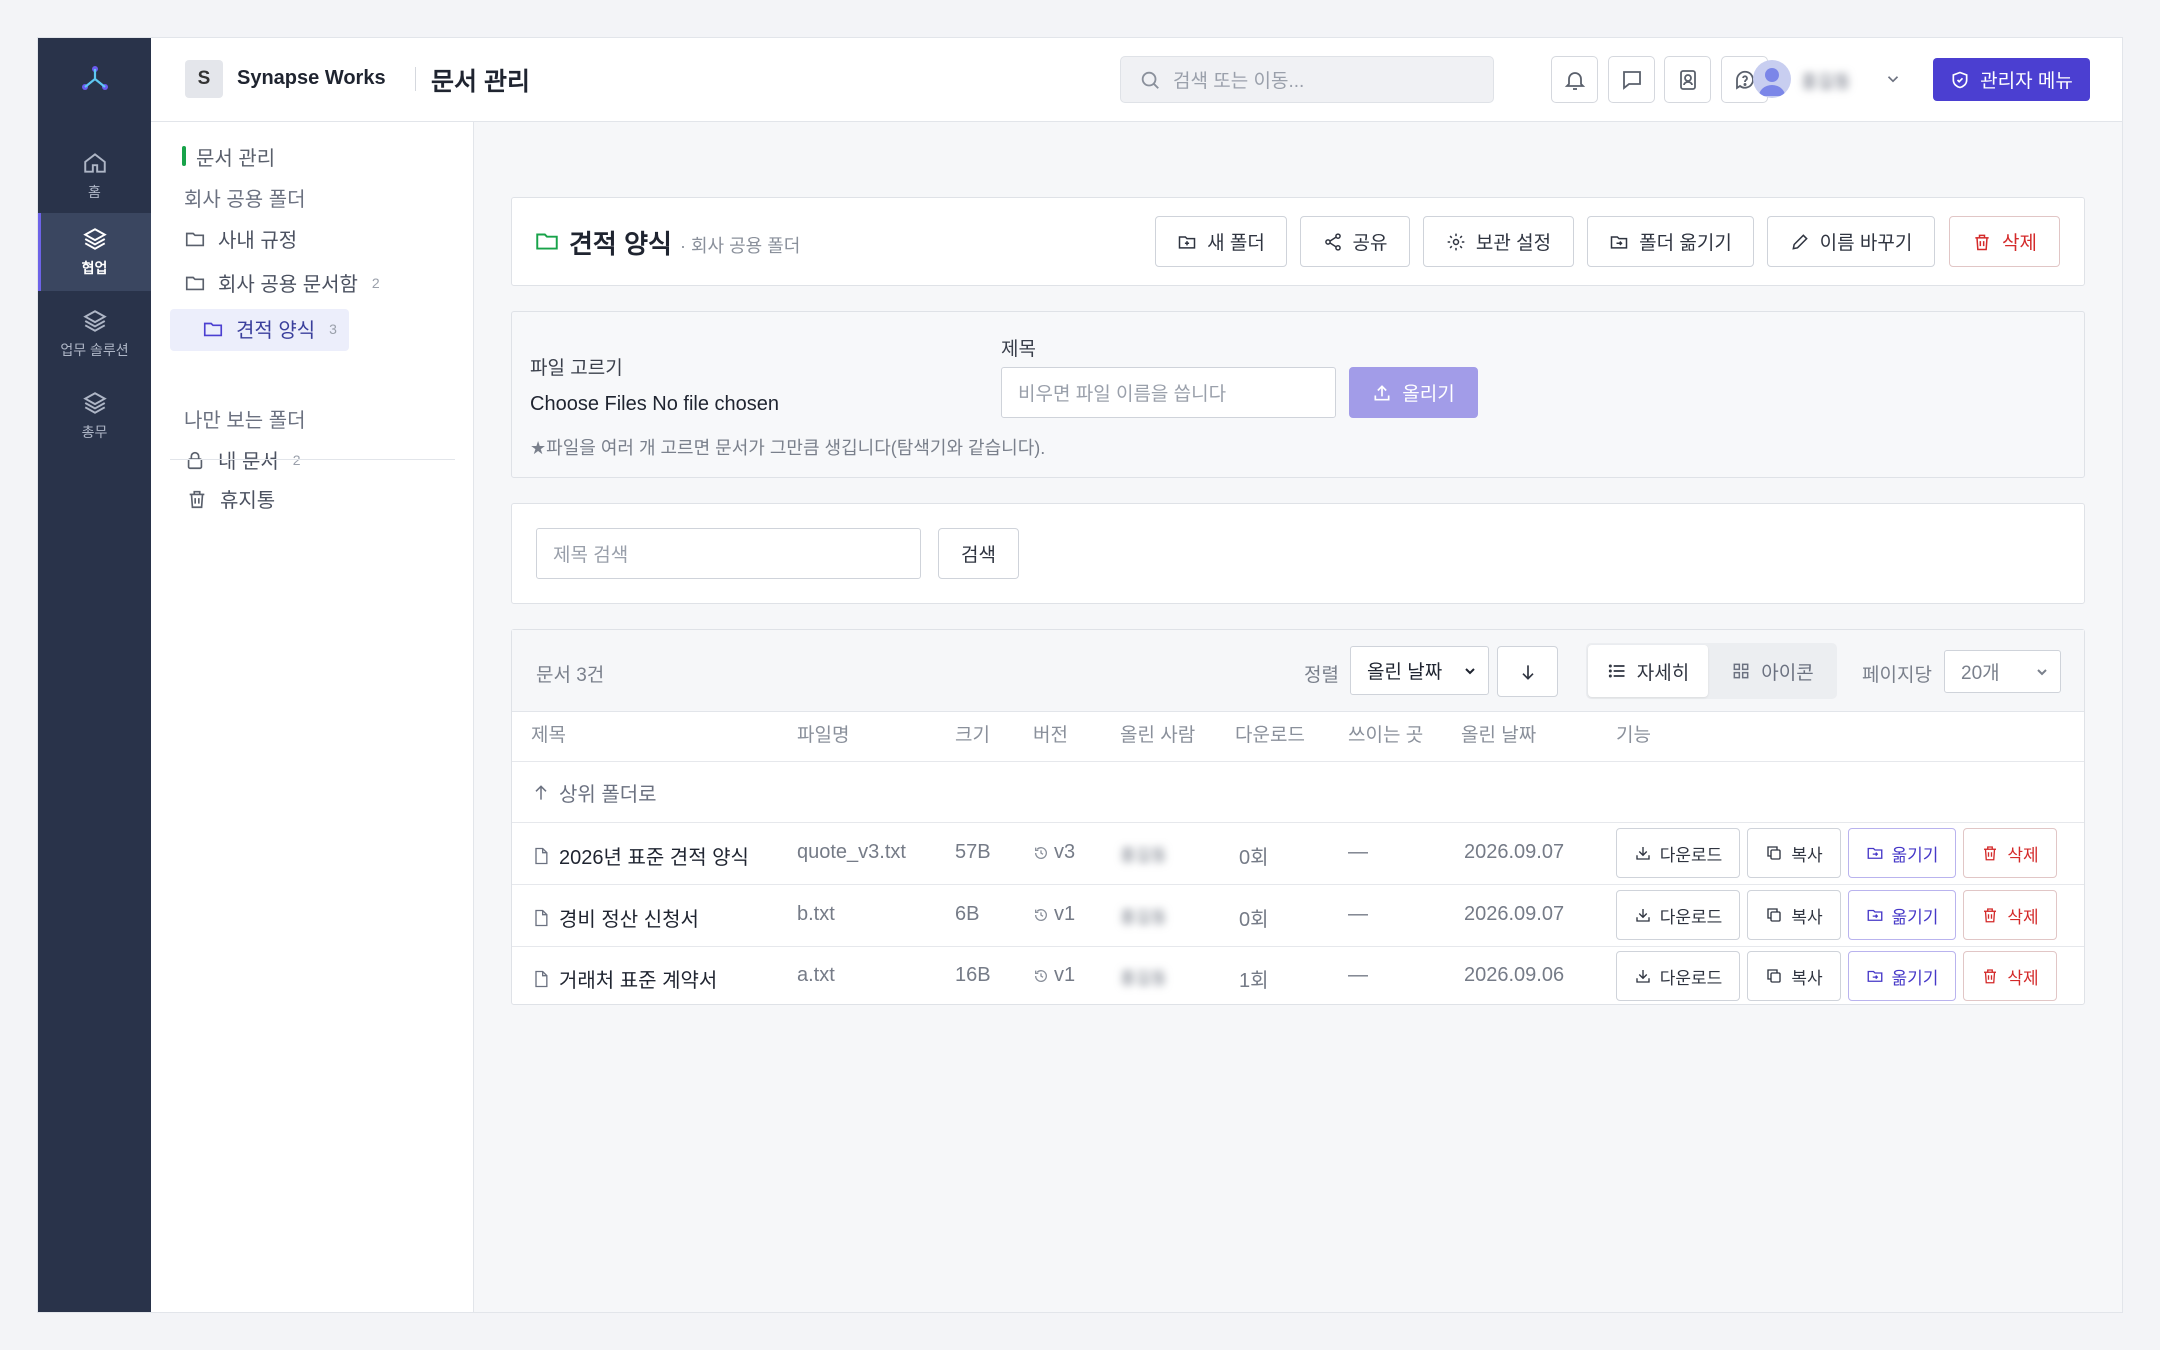 This screenshot has height=1350, width=2160. I want to click on version-badge: v3, so click(1064, 852).